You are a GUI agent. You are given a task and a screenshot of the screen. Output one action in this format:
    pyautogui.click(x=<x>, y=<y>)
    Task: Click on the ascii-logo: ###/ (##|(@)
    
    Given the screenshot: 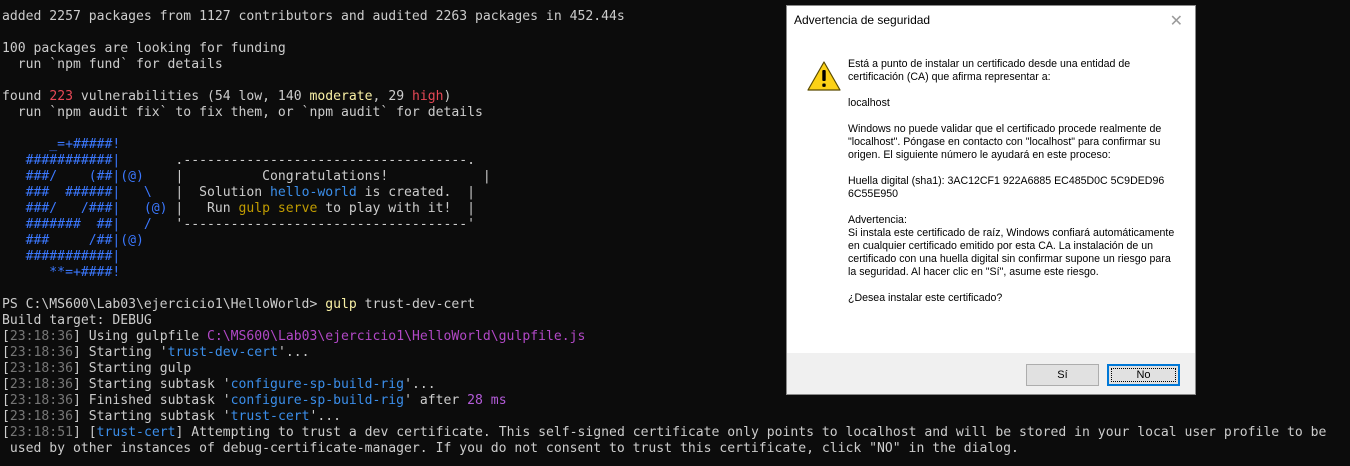 What is the action you would take?
    pyautogui.click(x=73, y=176)
    